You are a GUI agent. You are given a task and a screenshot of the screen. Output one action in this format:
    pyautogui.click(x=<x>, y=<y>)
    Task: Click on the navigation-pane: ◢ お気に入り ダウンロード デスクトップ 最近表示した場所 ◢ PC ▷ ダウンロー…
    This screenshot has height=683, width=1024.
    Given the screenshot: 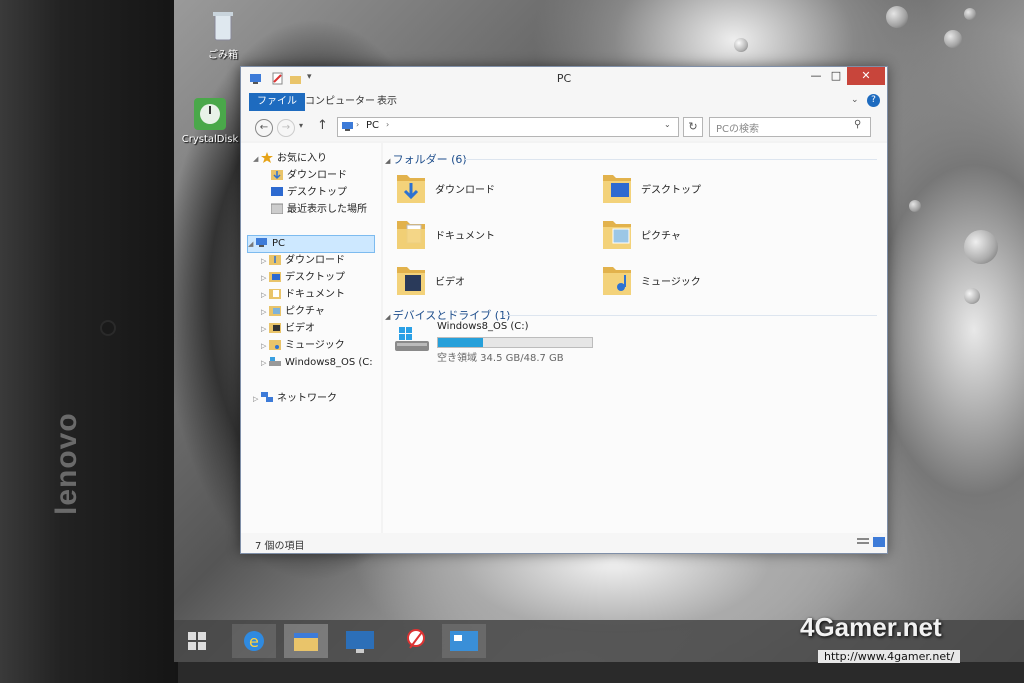 What is the action you would take?
    pyautogui.click(x=311, y=338)
    